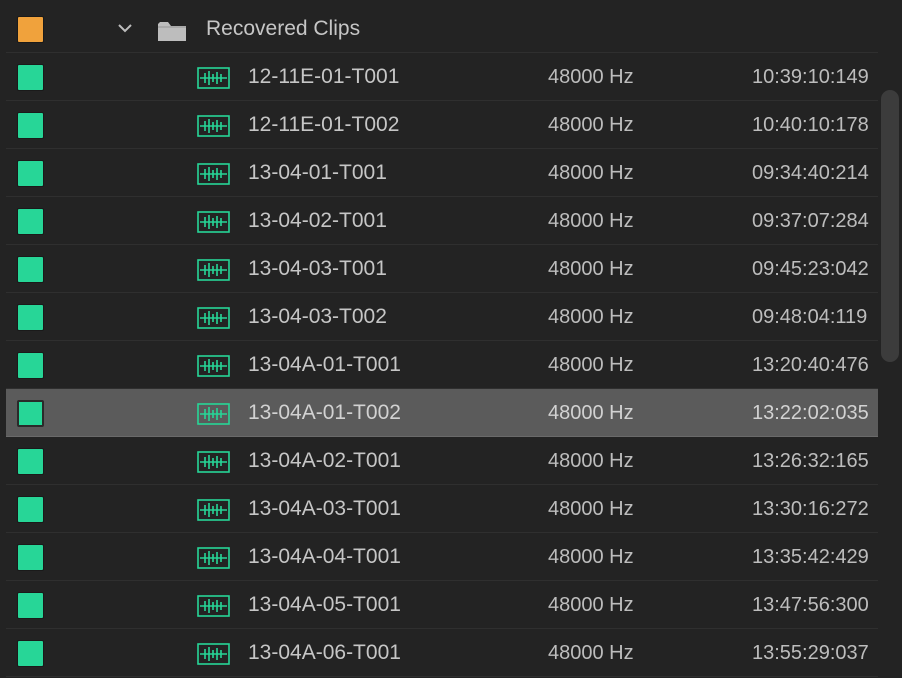 This screenshot has height=678, width=902. Describe the element at coordinates (442, 269) in the screenshot. I see `clip-row: 13-04-03-T001 48000 Hz 09:45:23:042` at that location.